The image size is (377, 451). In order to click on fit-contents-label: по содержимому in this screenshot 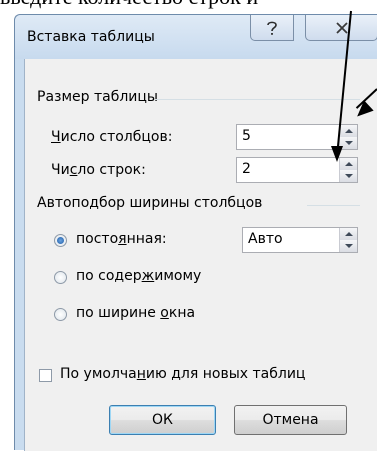, I will do `click(138, 276)`.